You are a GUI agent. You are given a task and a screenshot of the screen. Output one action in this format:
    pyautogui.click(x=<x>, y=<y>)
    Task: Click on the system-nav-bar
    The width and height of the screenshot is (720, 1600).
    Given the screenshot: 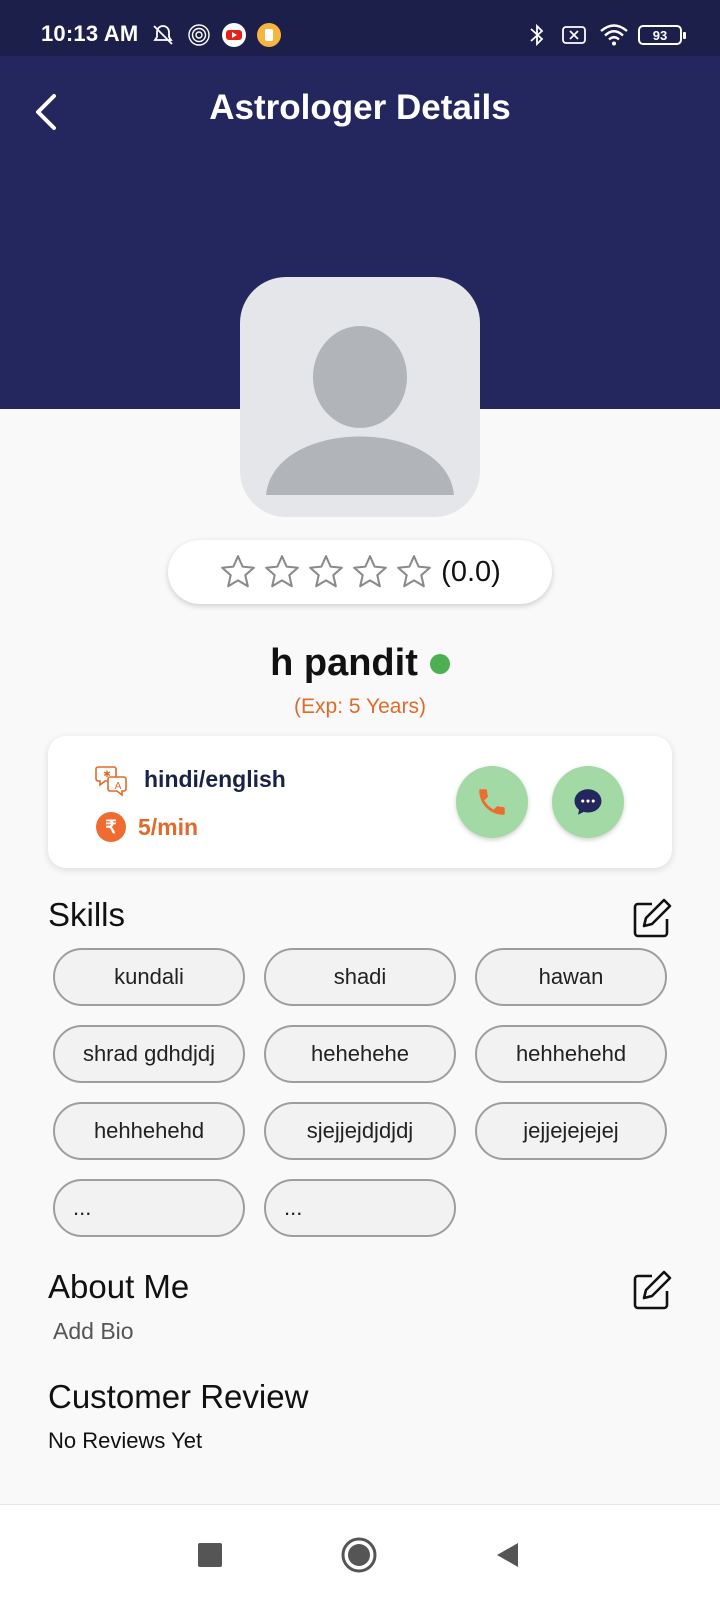 What is the action you would take?
    pyautogui.click(x=360, y=1552)
    